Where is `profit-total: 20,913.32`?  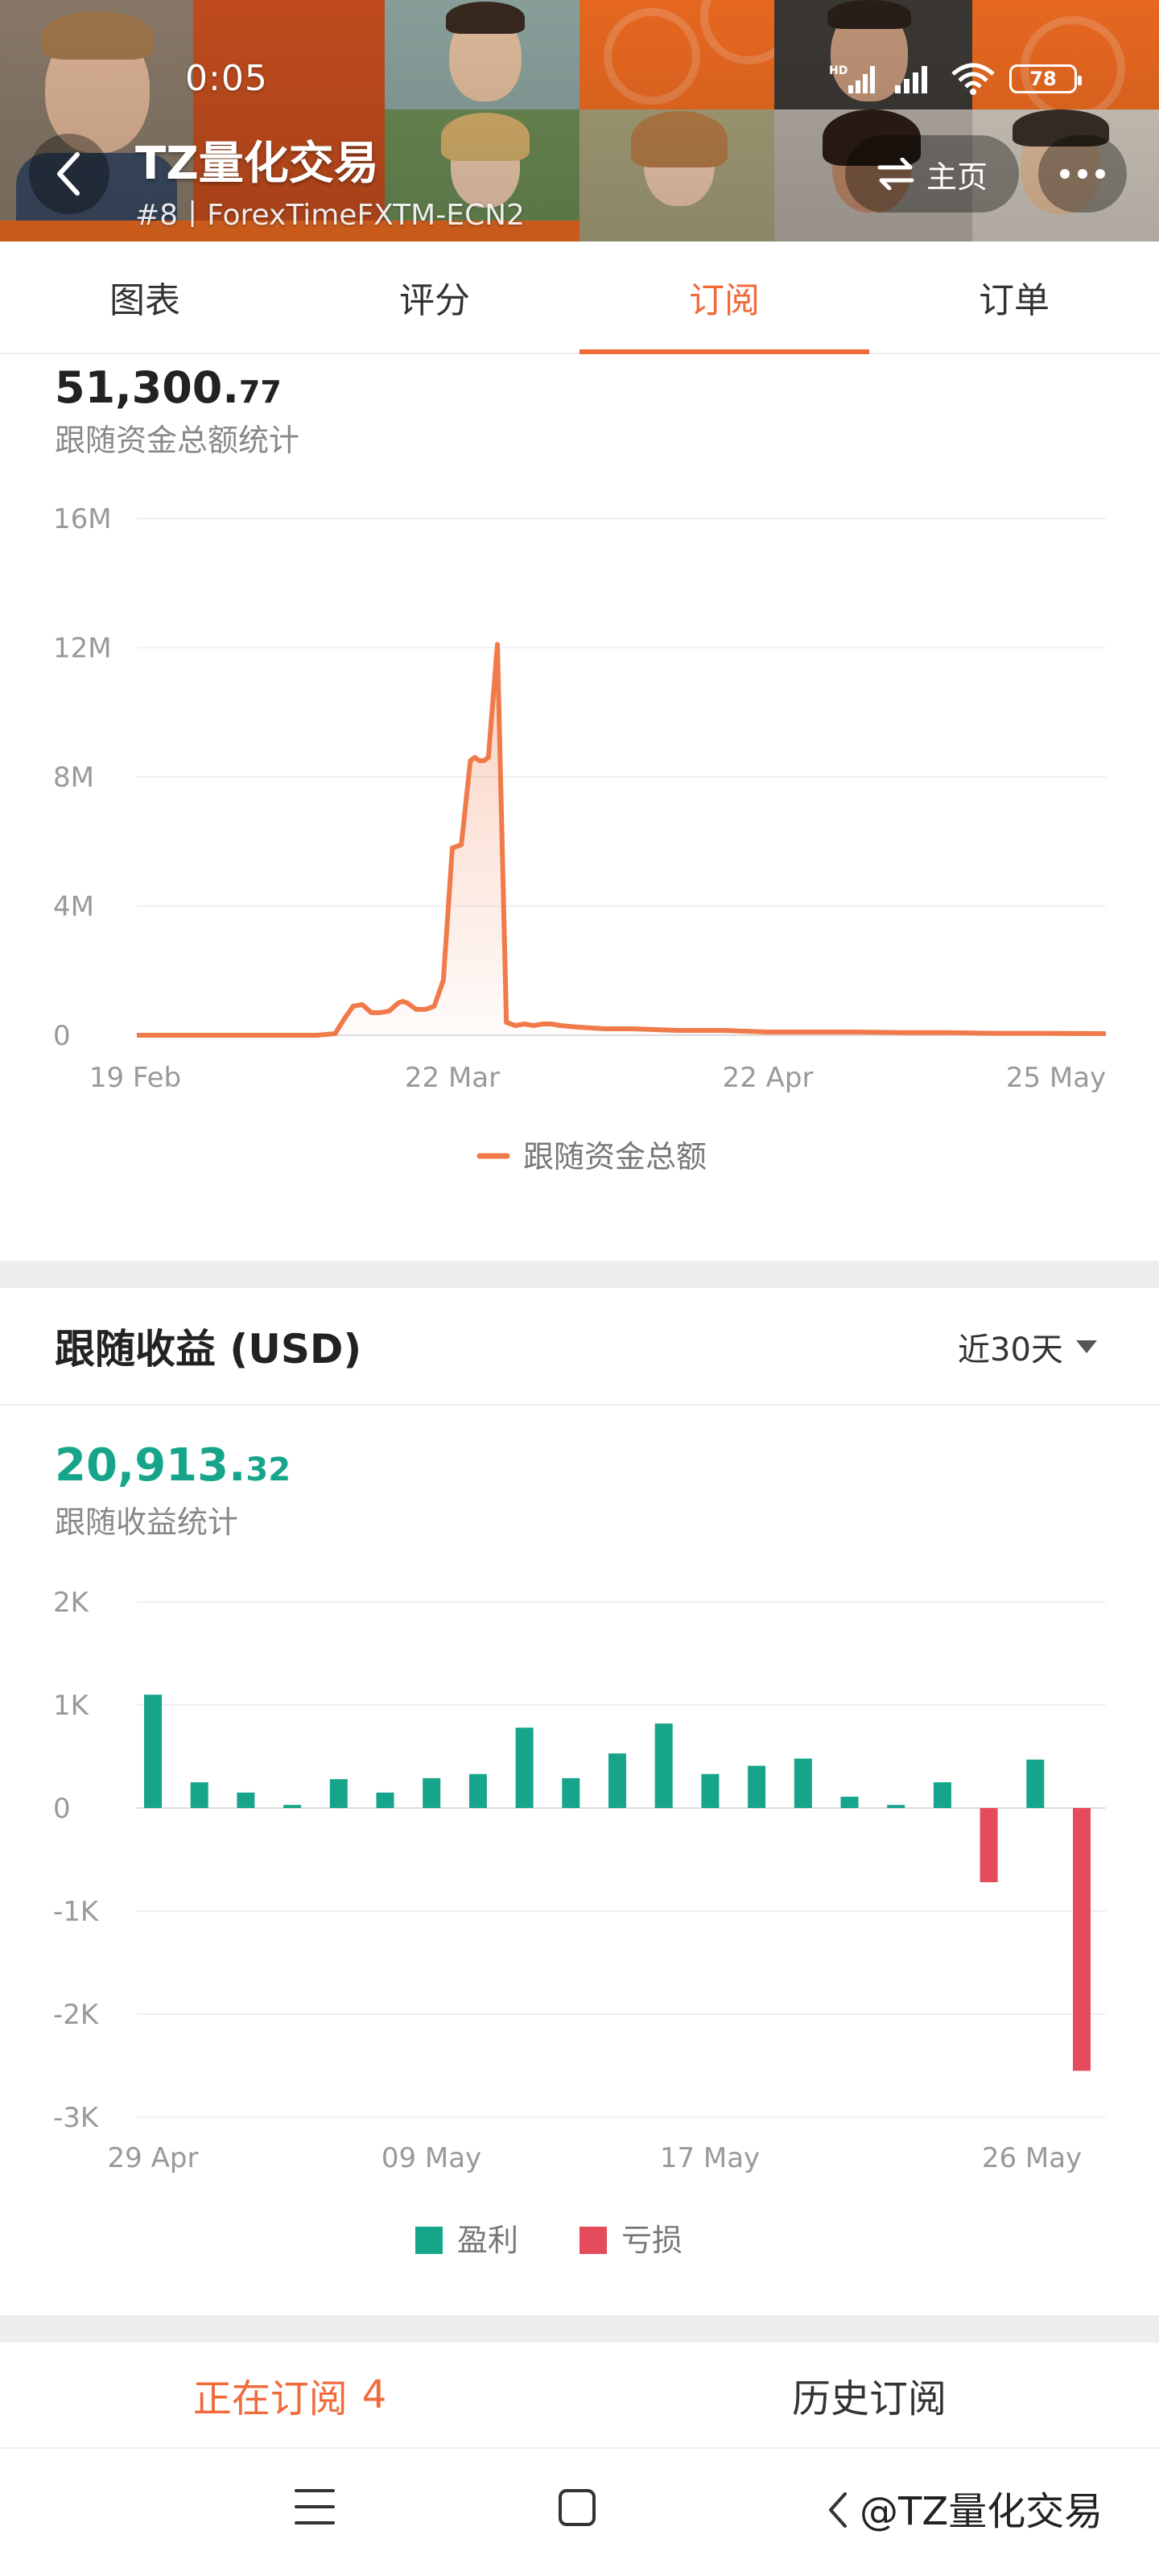 profit-total: 20,913.32 is located at coordinates (173, 1465).